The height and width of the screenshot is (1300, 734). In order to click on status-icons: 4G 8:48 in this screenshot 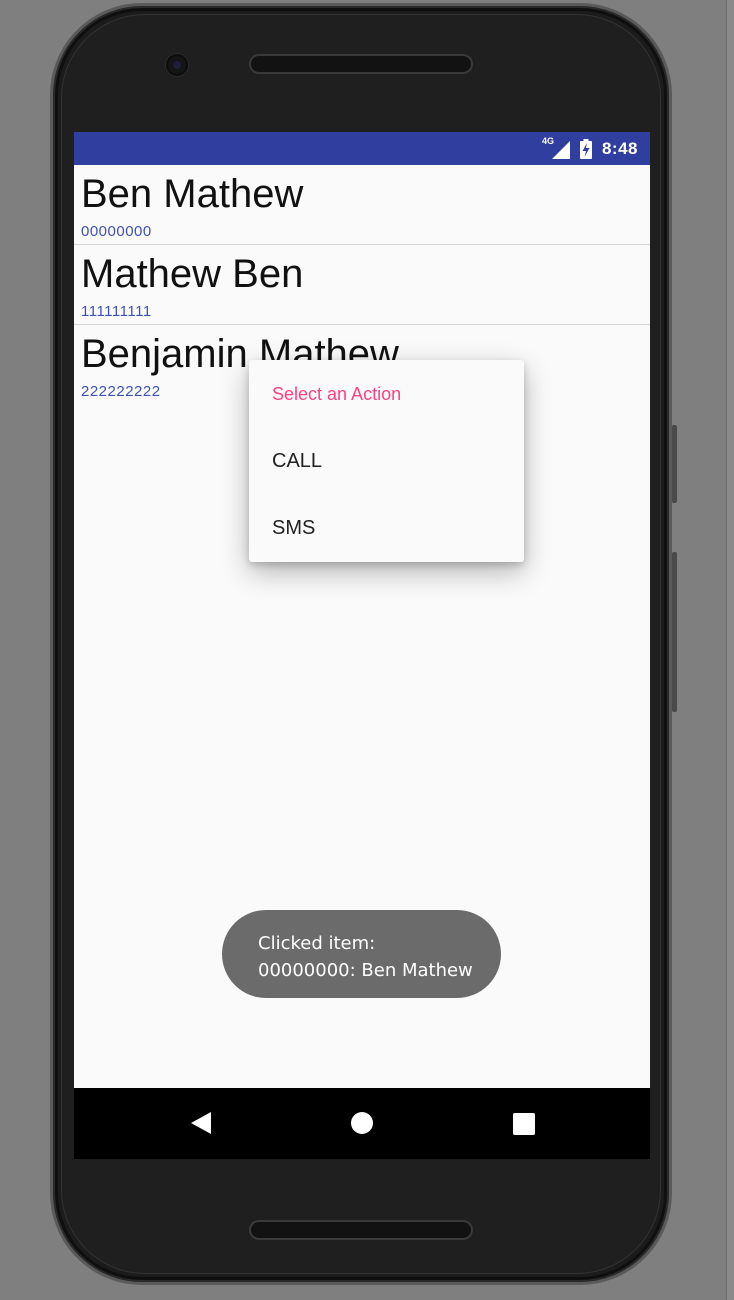, I will do `click(590, 148)`.